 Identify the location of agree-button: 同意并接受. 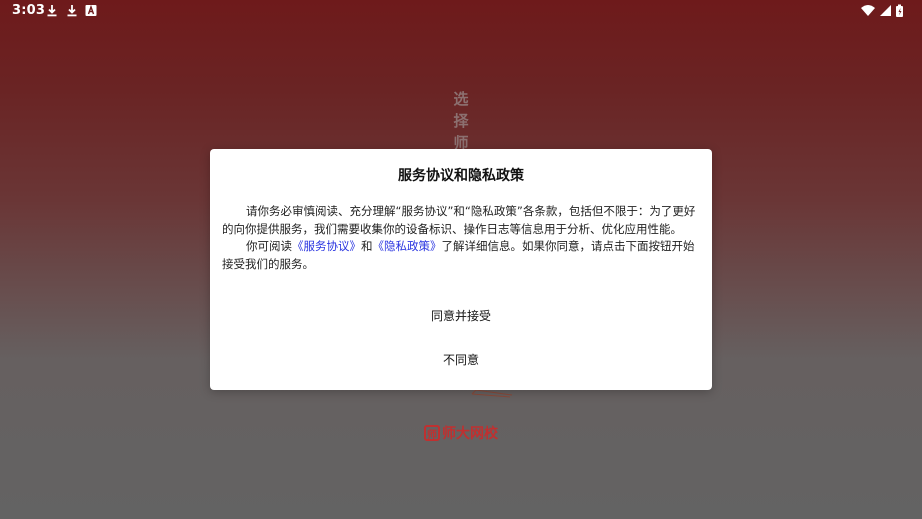
(461, 316).